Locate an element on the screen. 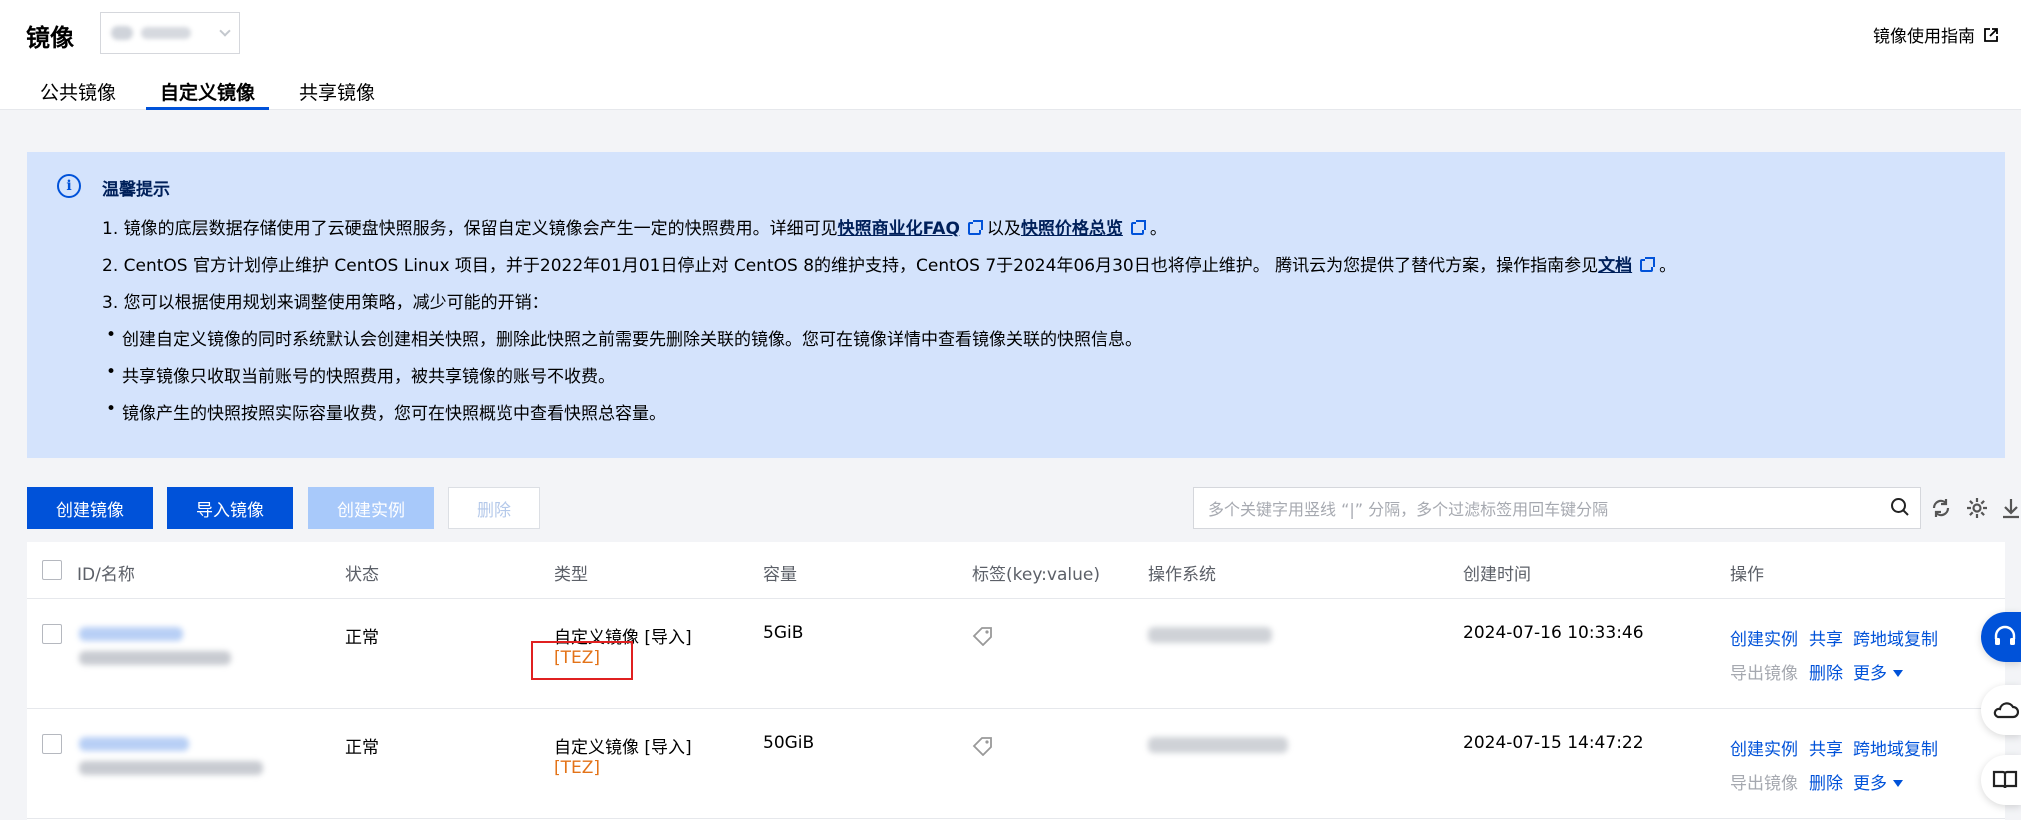 This screenshot has width=2021, height=820. notice-line-1-mid: 以及 is located at coordinates (1003, 229).